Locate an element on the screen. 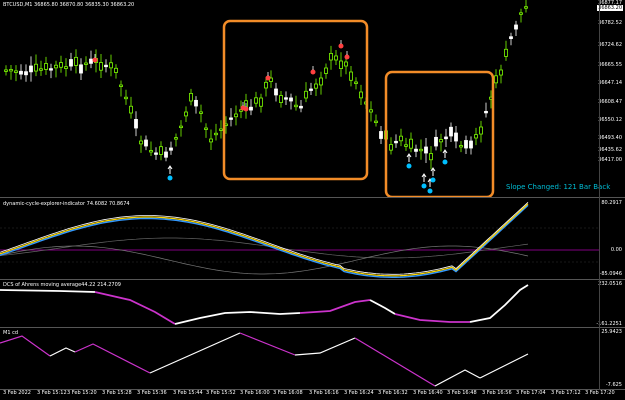 This screenshot has width=625, height=400. price-scale-border is located at coordinates (599, 195).